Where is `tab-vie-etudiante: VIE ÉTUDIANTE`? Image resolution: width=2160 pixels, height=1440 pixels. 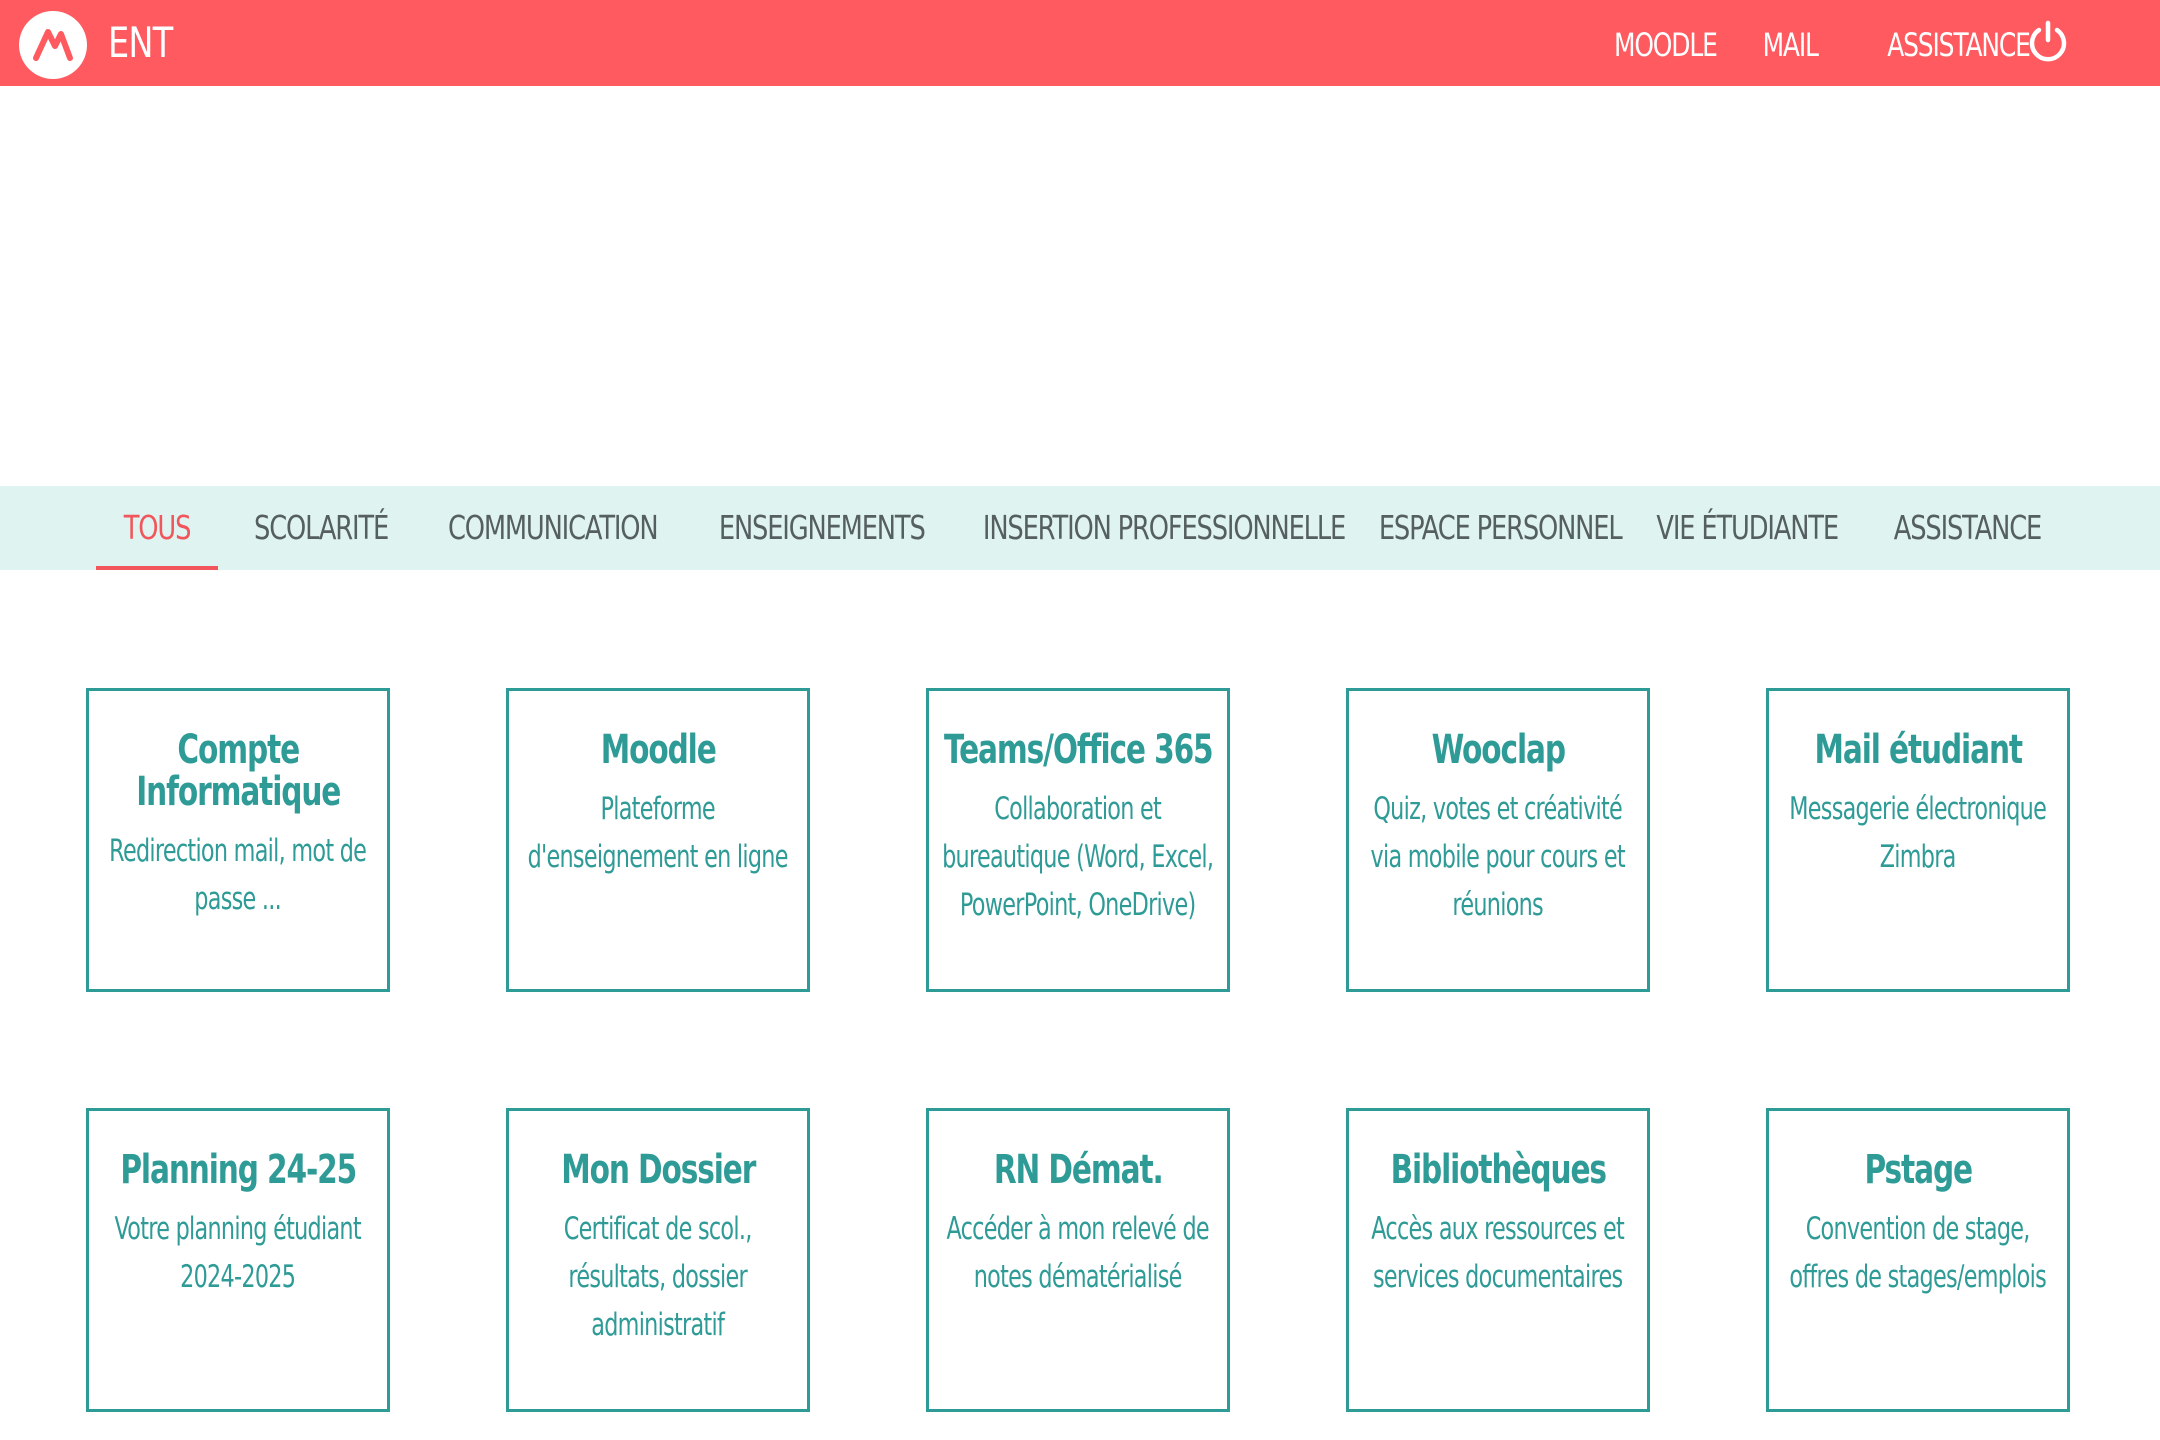 tab-vie-etudiante: VIE ÉTUDIANTE is located at coordinates (1747, 528).